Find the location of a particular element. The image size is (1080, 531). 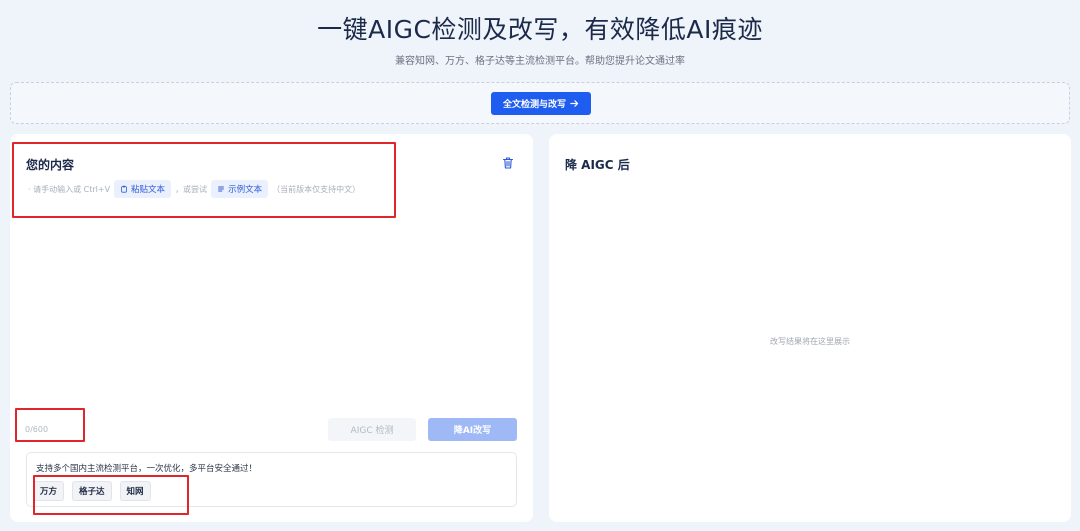

full-check-rewrite-label: 全文检测与改写 is located at coordinates (534, 105).